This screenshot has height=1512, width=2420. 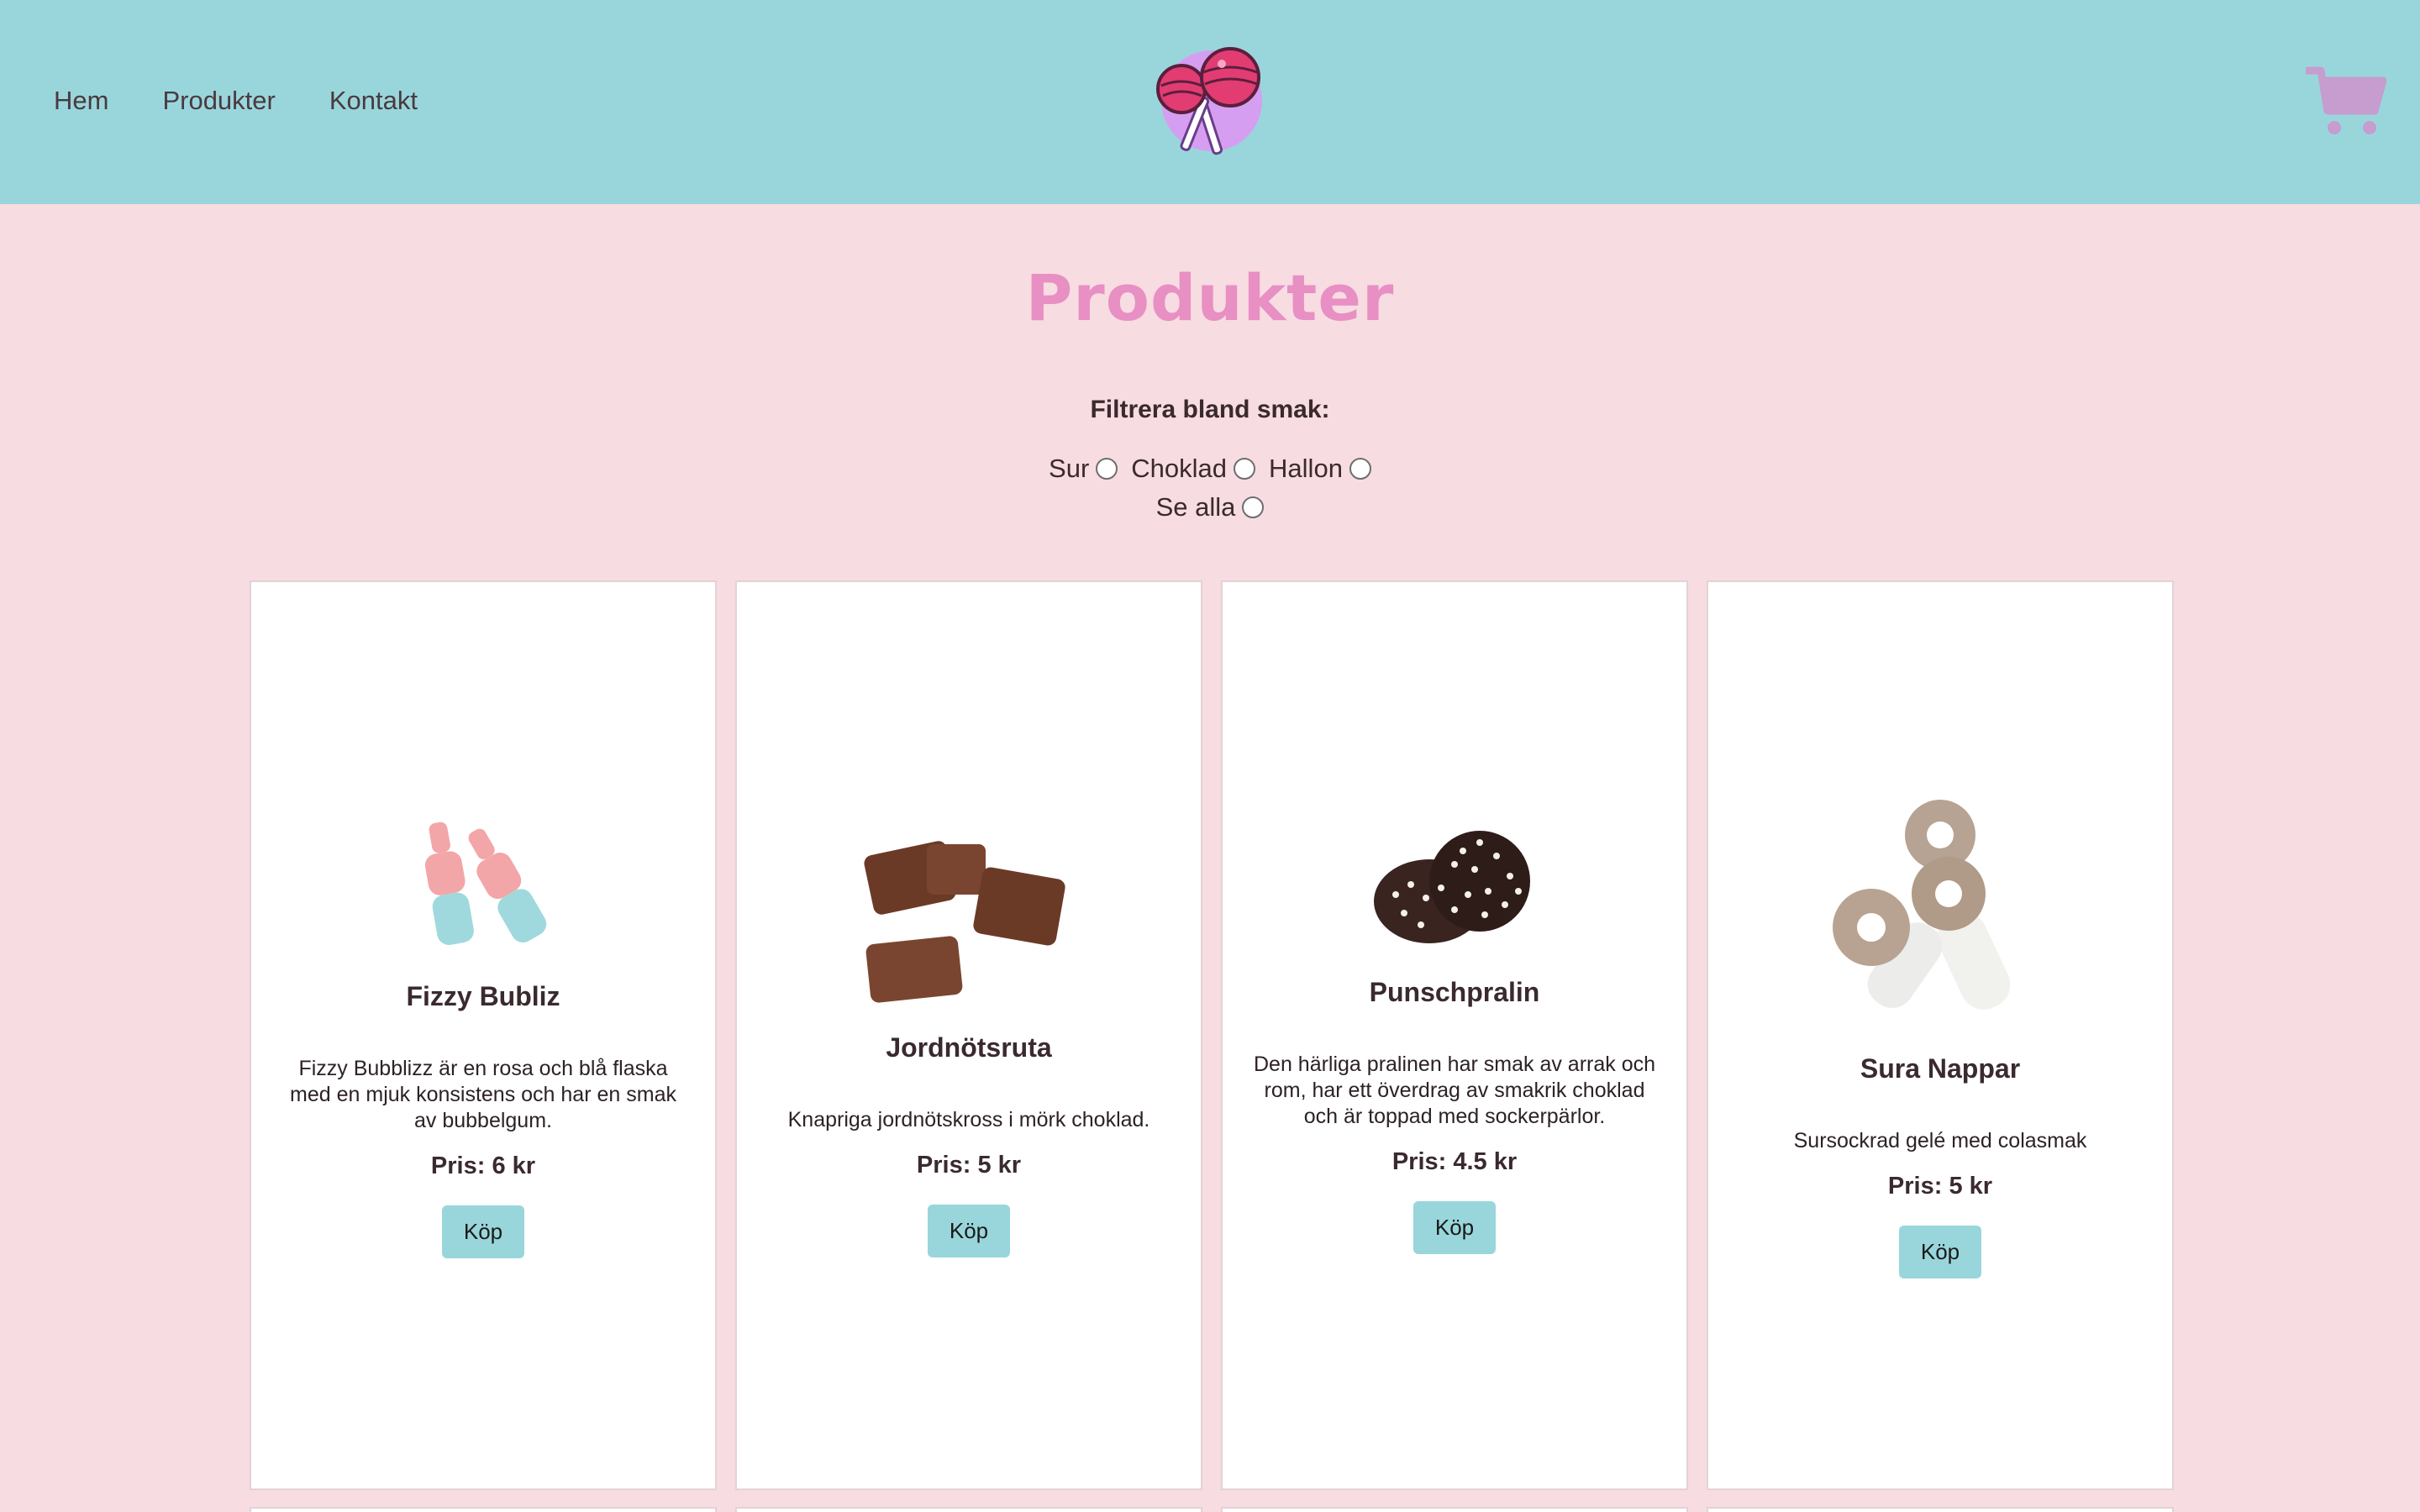 What do you see at coordinates (483, 995) in the screenshot?
I see `product-name: Fizzy Bubliz` at bounding box center [483, 995].